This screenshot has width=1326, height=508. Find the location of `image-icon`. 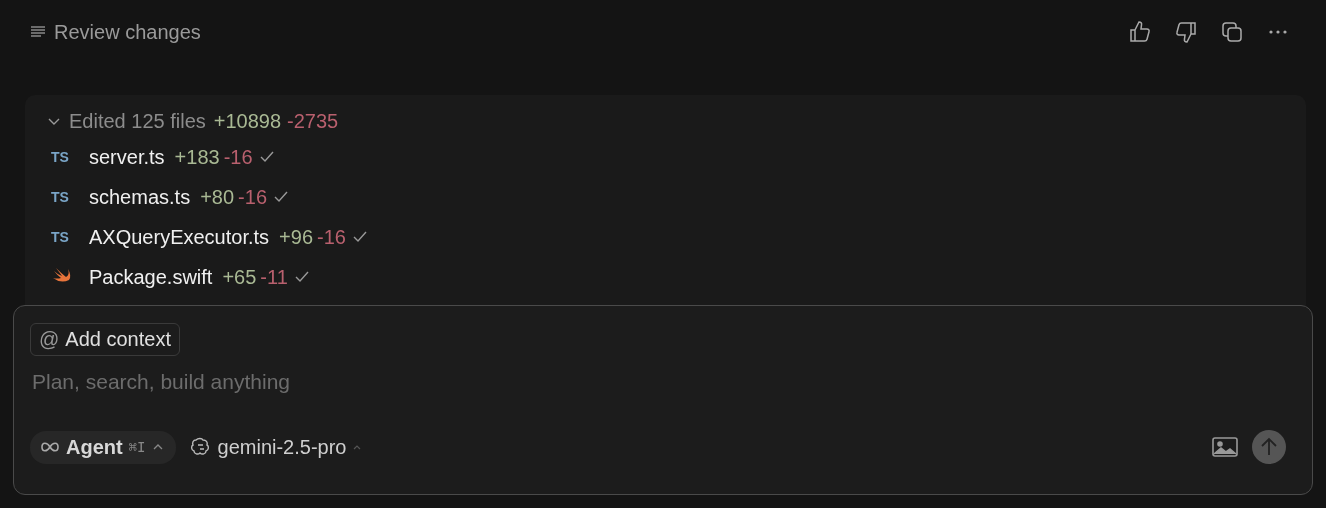

image-icon is located at coordinates (1225, 447).